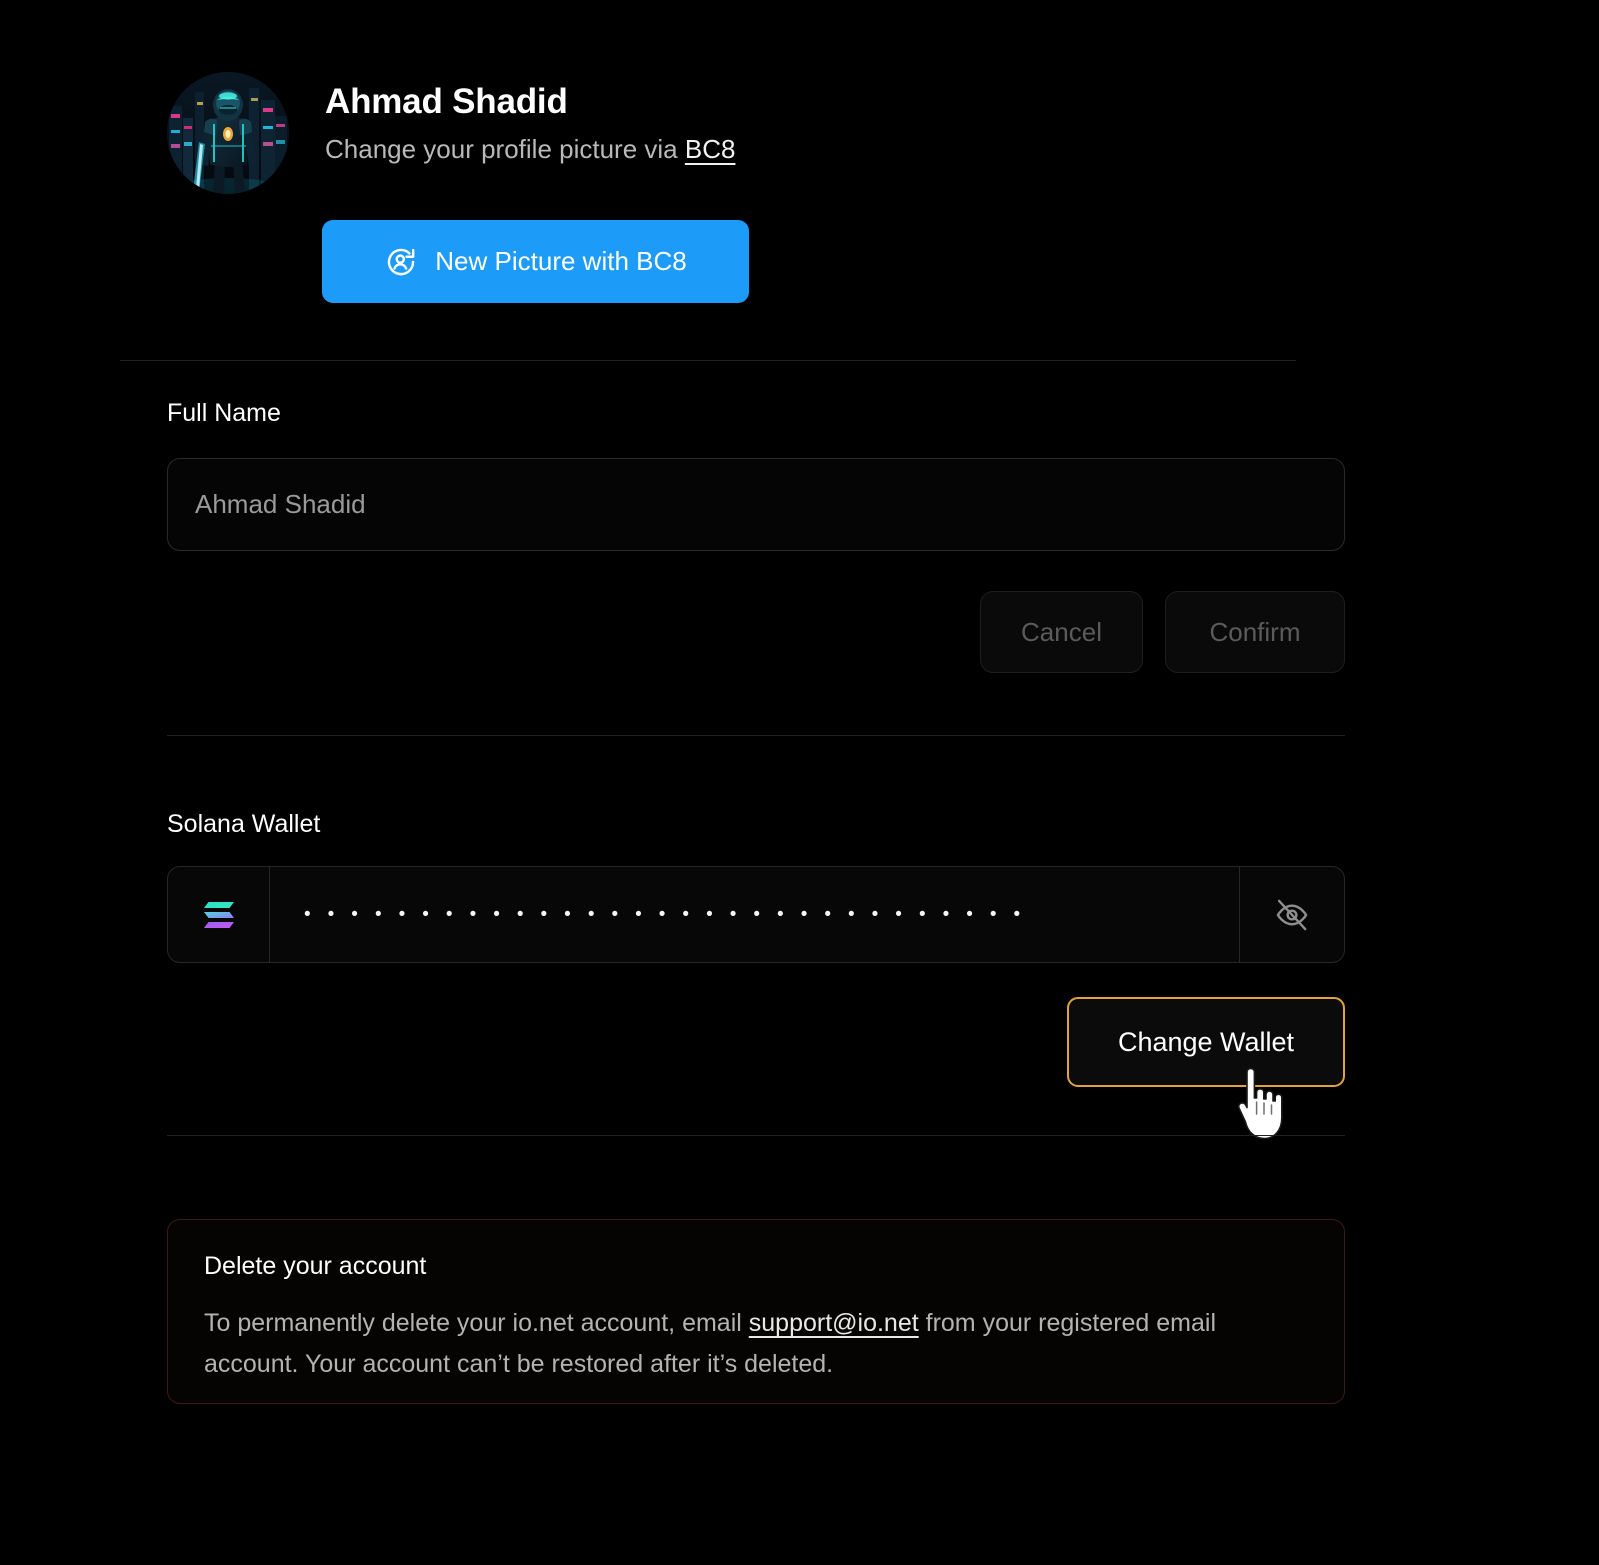 This screenshot has width=1599, height=1565. What do you see at coordinates (401, 262) in the screenshot?
I see `user-refresh-icon` at bounding box center [401, 262].